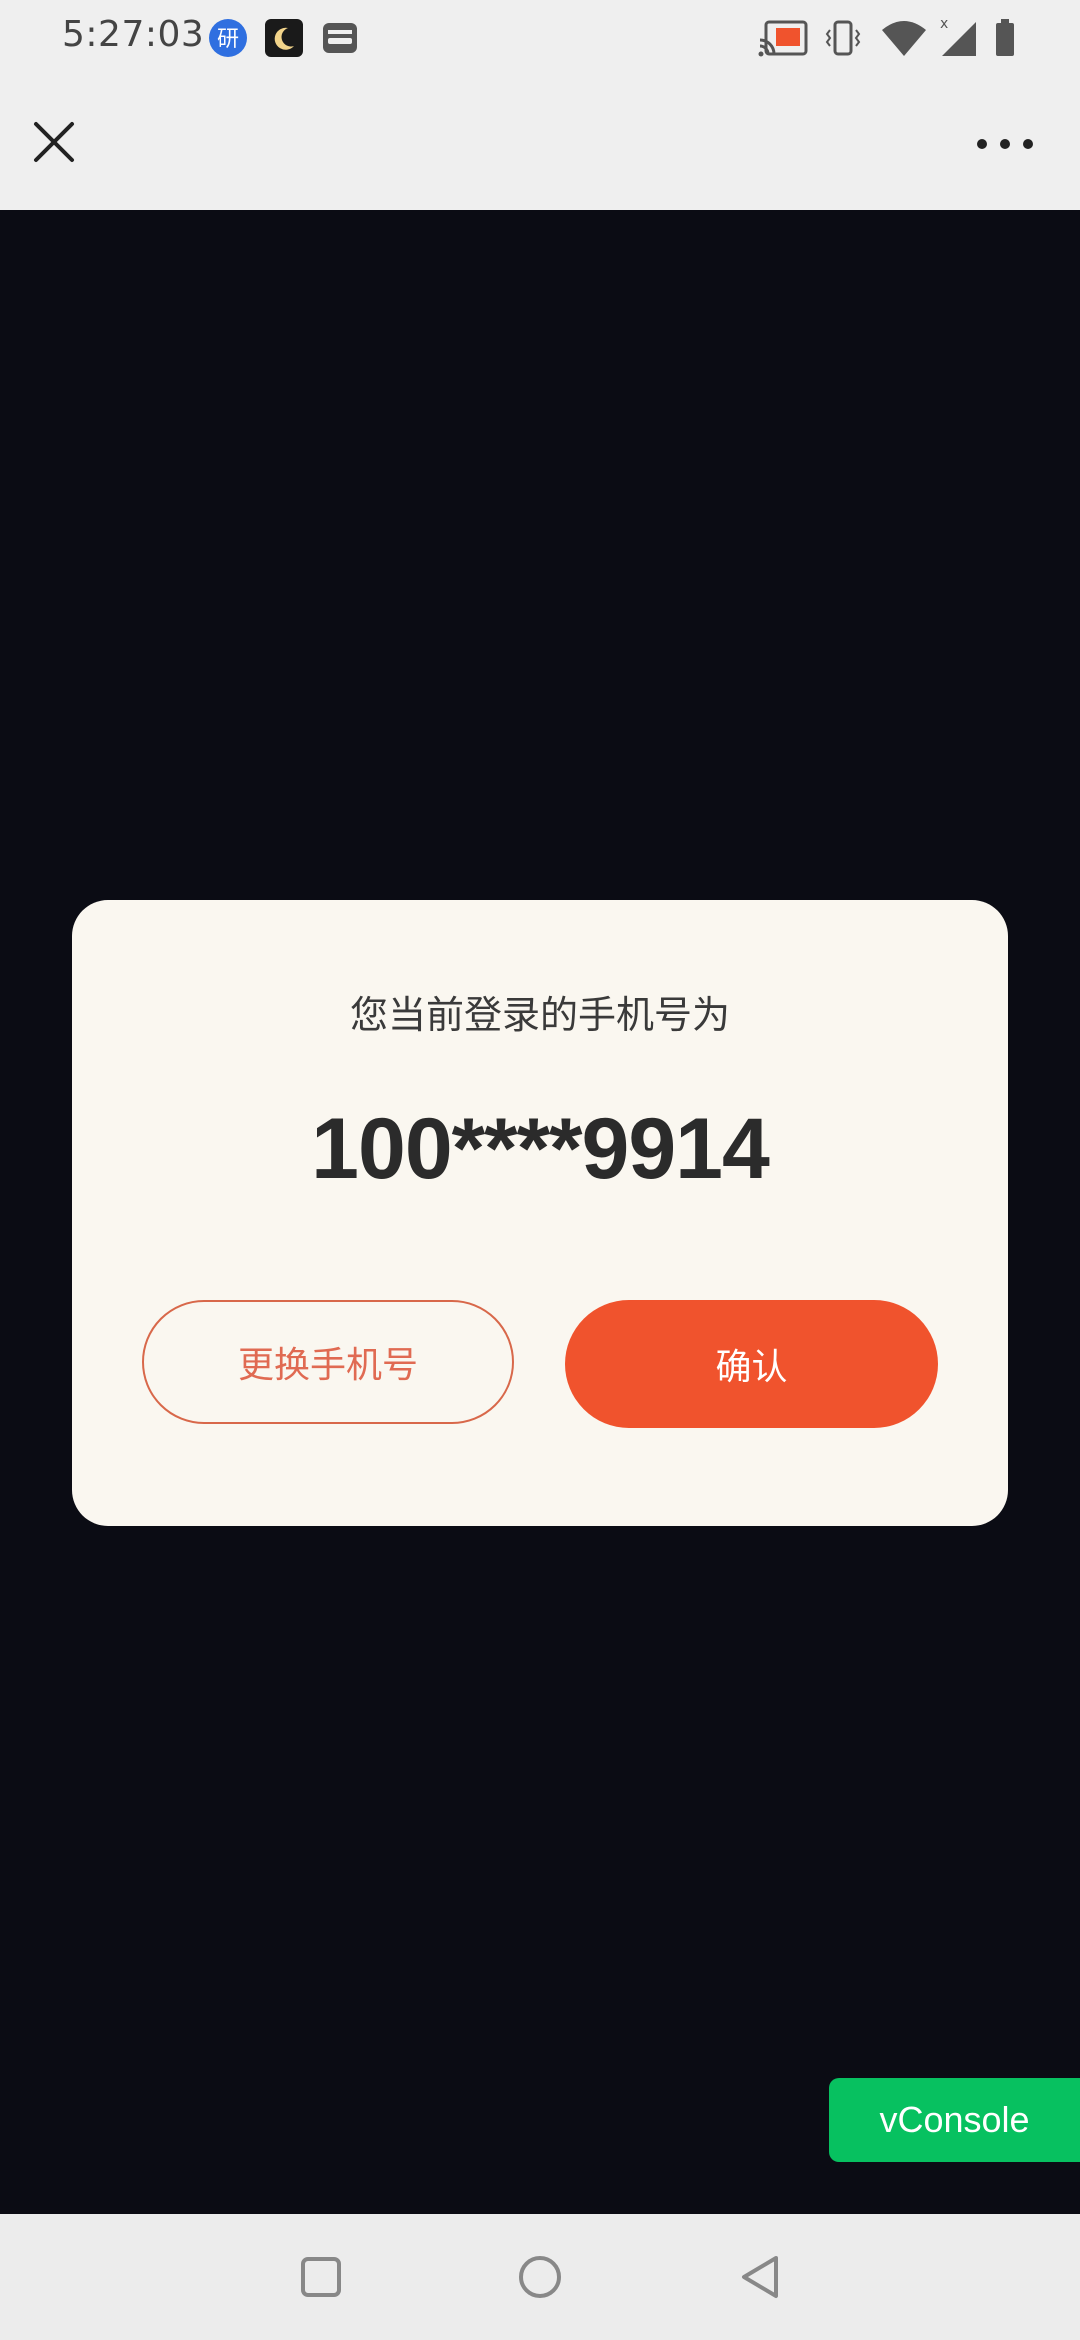  What do you see at coordinates (904, 40) in the screenshot?
I see `wifi-icon` at bounding box center [904, 40].